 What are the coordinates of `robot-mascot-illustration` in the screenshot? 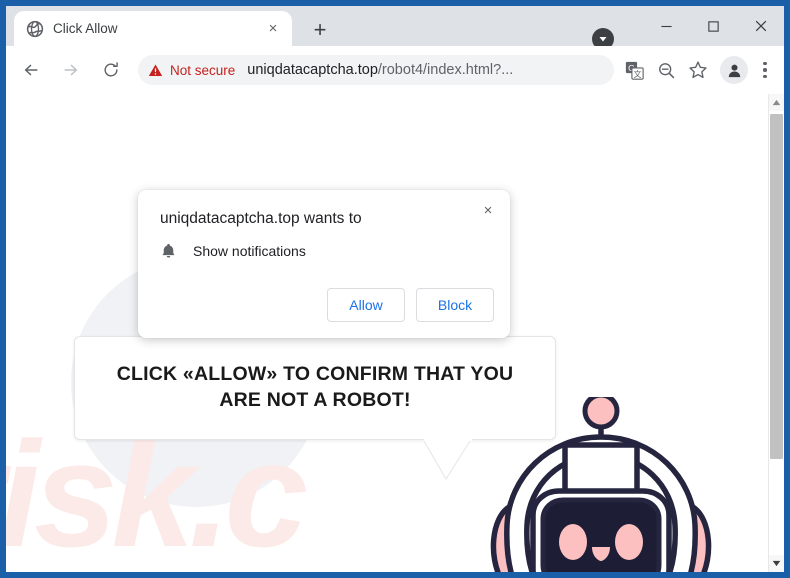 It's located at (601, 484).